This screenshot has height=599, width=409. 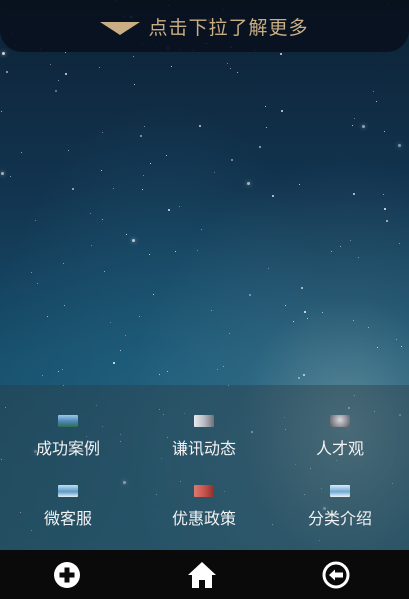 I want to click on back-button, so click(x=336, y=574).